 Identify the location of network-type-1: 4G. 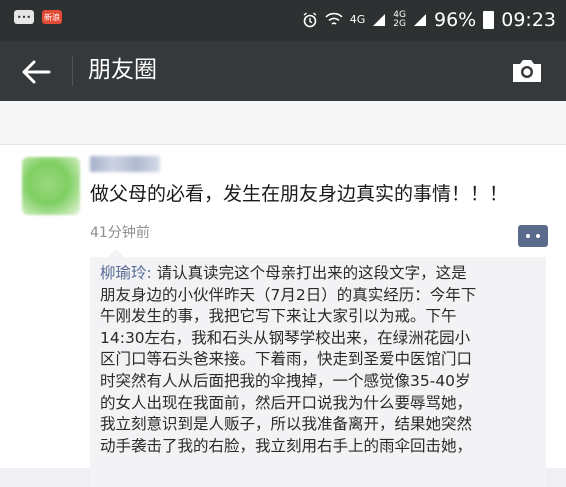
(357, 19).